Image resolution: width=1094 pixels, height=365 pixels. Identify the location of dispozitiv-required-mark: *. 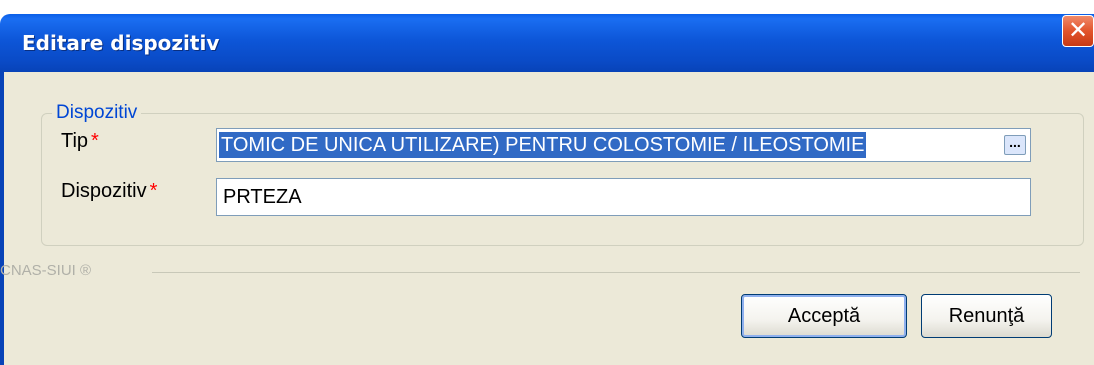
(153, 191).